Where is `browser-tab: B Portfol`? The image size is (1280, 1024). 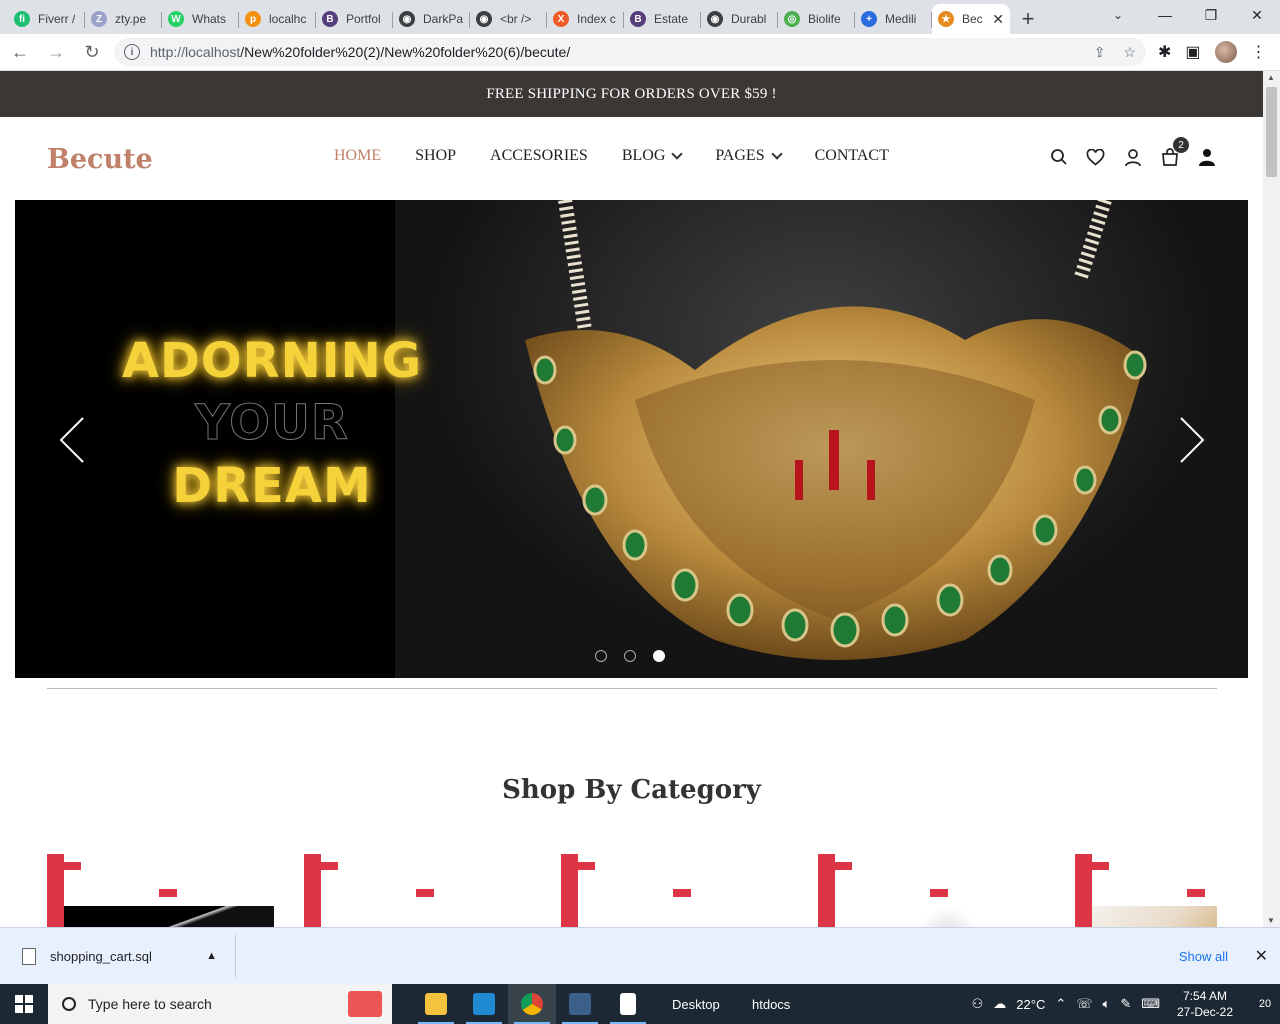 browser-tab: B Portfol is located at coordinates (354, 19).